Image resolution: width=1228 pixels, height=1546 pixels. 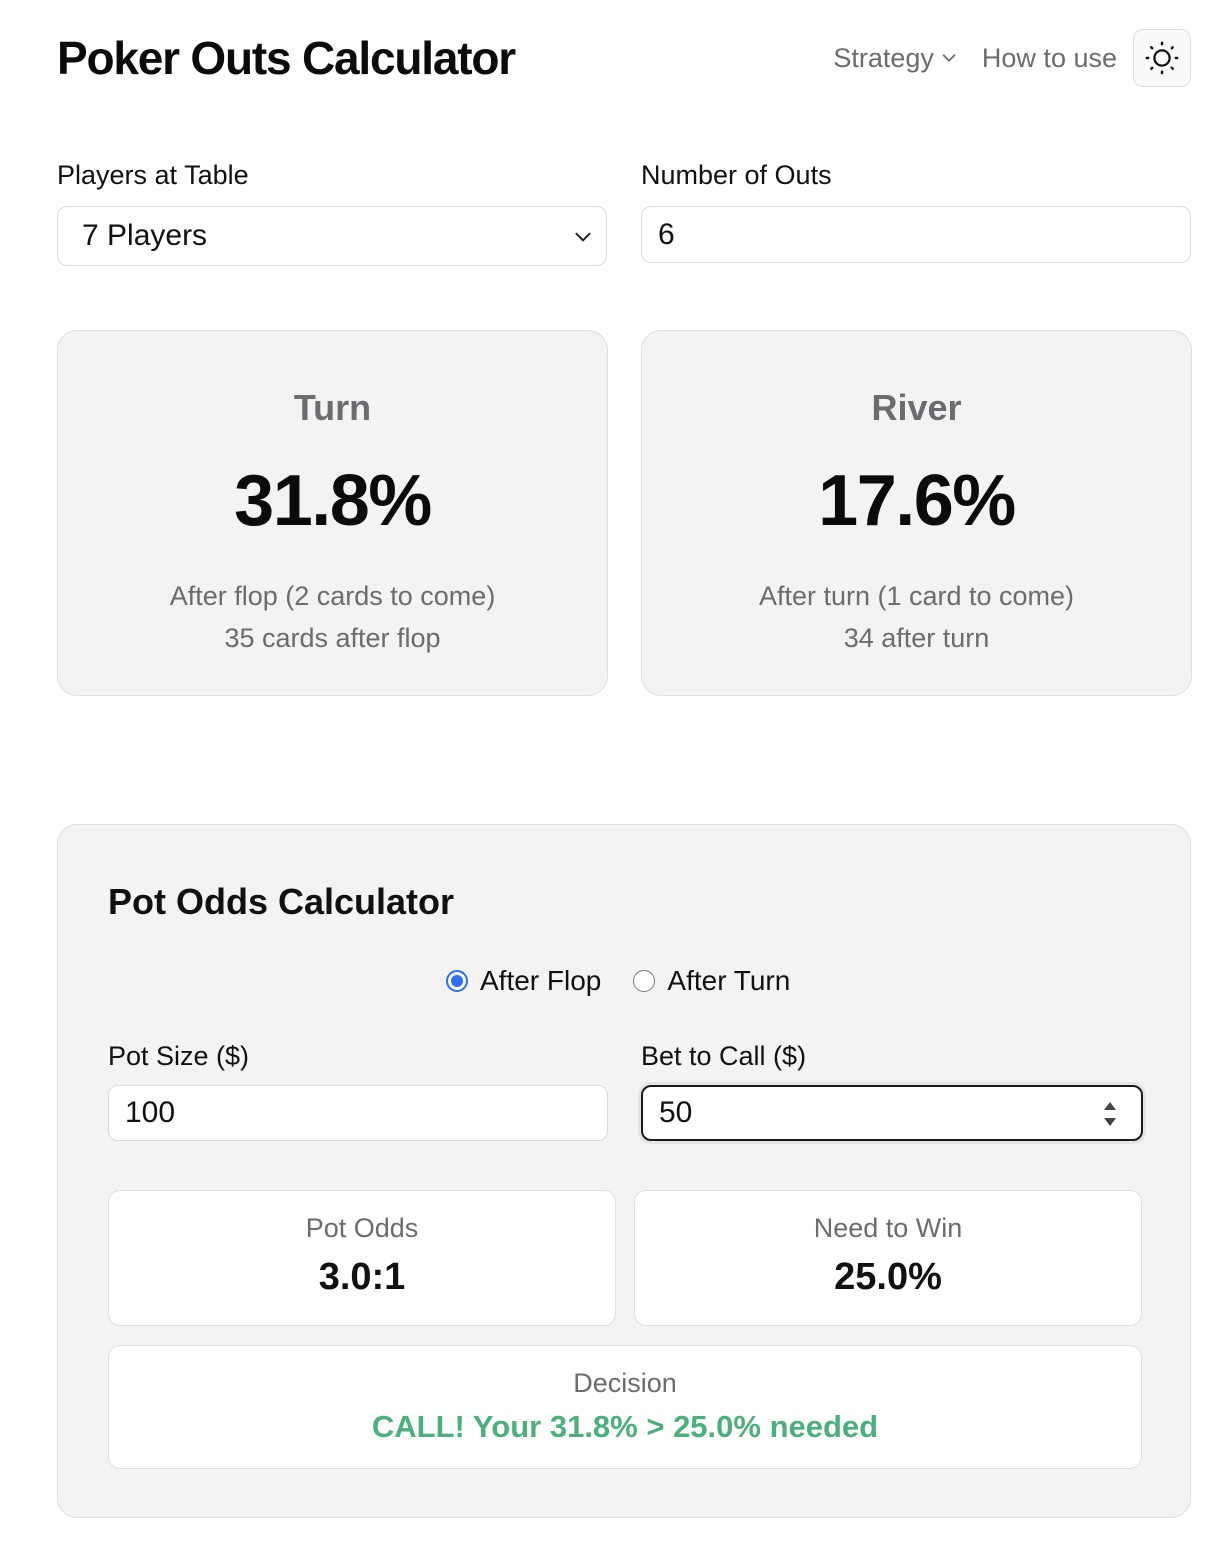 What do you see at coordinates (457, 981) in the screenshot?
I see `radio-button-checked` at bounding box center [457, 981].